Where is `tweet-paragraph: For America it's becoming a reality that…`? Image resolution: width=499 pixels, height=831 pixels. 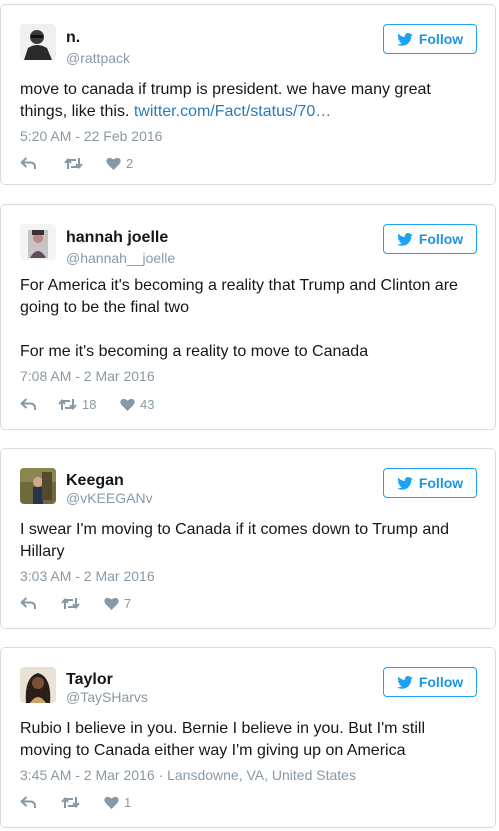
tweet-paragraph: For America it's becoming a reality that… is located at coordinates (239, 296).